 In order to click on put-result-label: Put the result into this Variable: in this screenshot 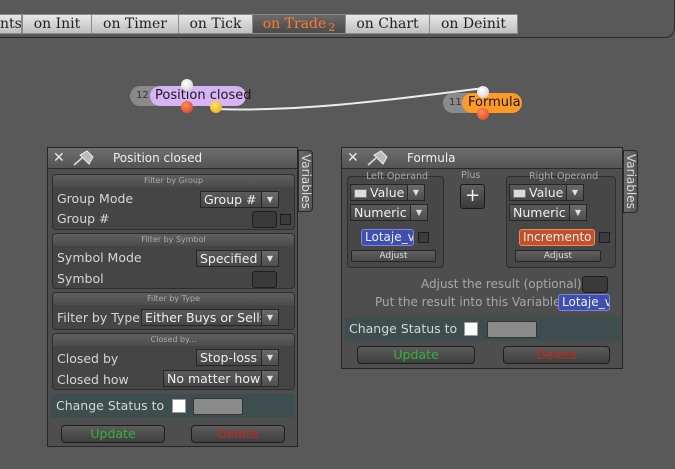, I will do `click(470, 302)`.